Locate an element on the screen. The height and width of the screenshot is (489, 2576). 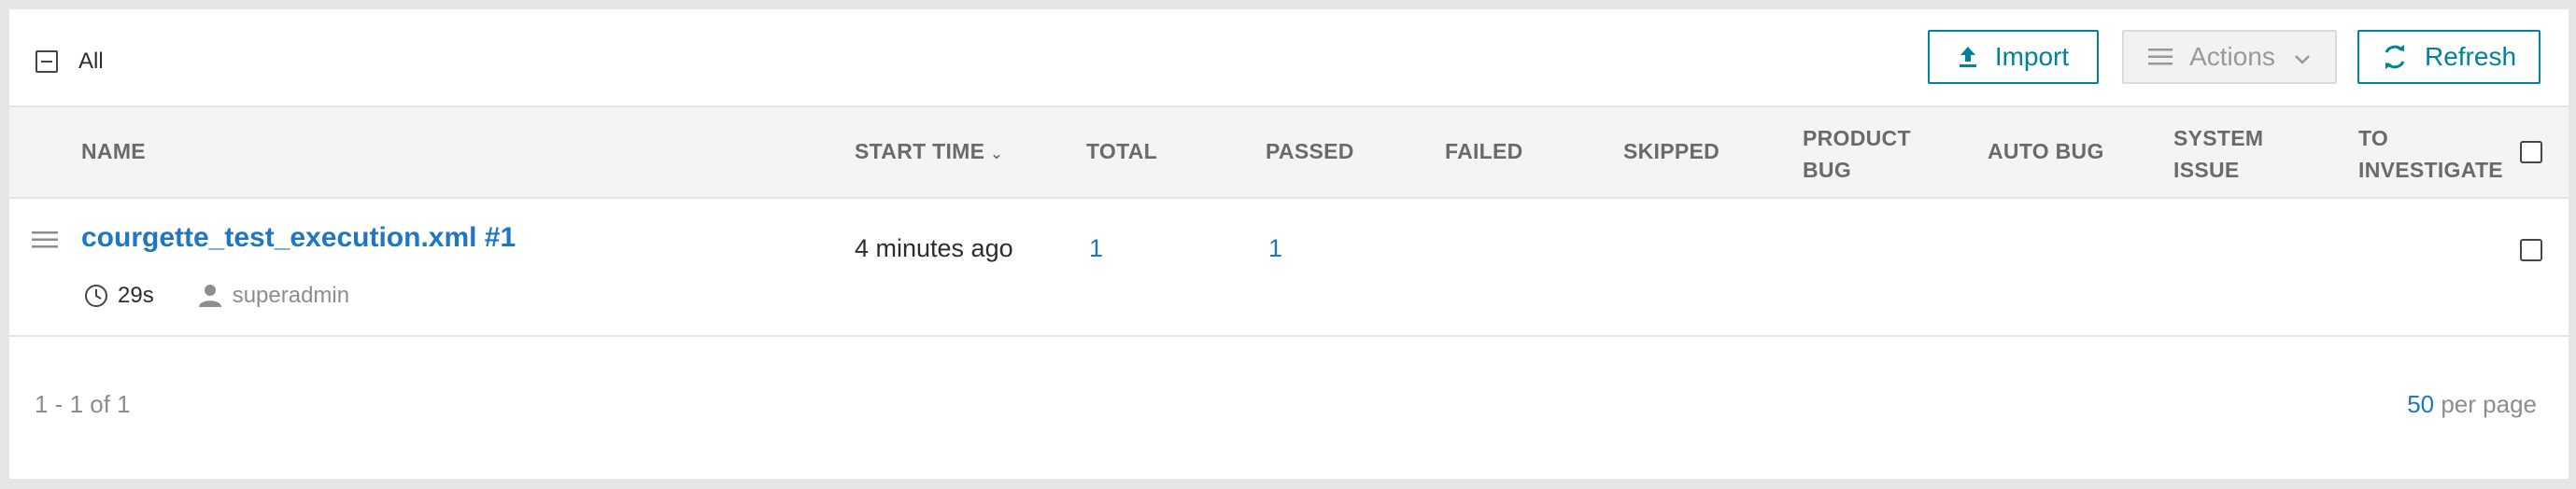
header-name: NAME is located at coordinates (113, 151).